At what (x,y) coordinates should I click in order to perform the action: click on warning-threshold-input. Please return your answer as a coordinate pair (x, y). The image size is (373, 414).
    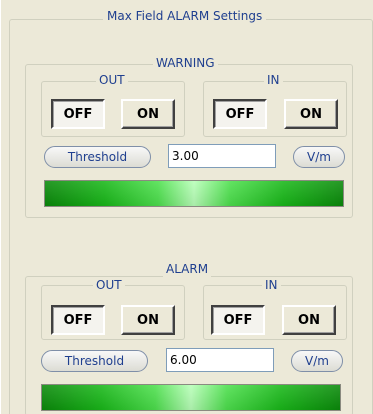
    Looking at the image, I should click on (222, 156).